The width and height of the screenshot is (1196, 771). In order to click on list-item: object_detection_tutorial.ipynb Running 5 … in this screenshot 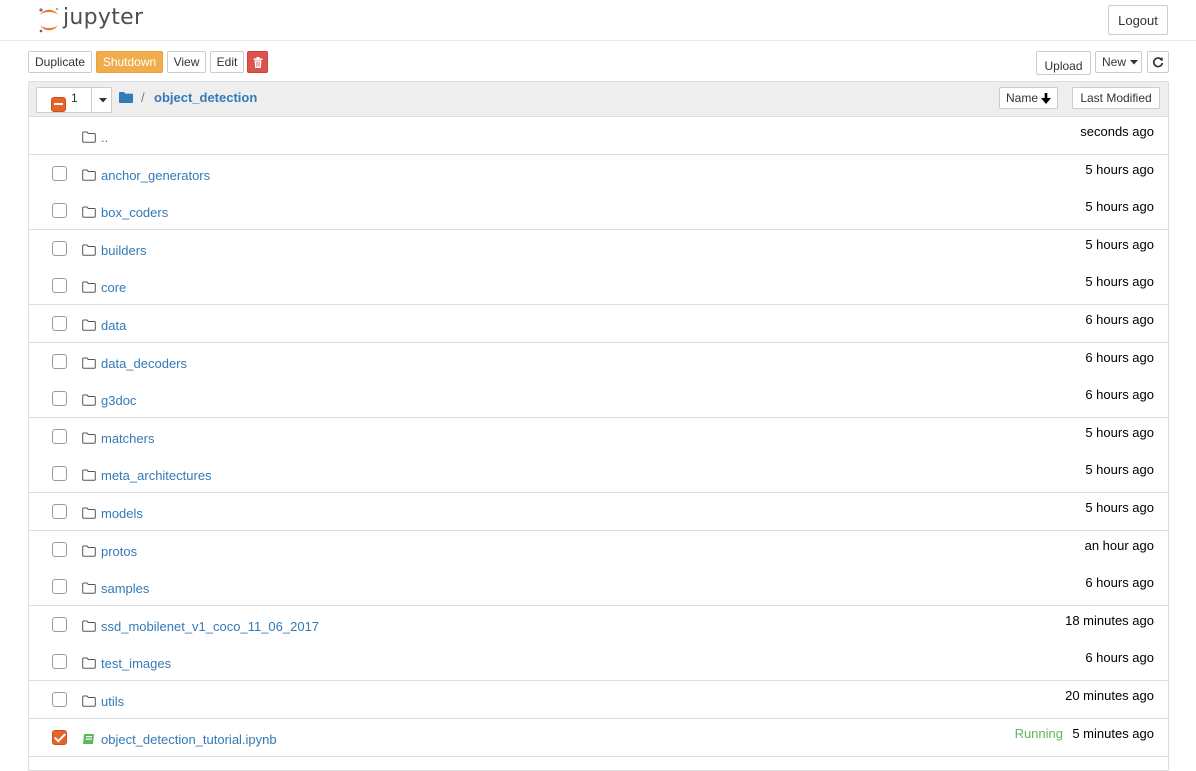, I will do `click(598, 738)`.